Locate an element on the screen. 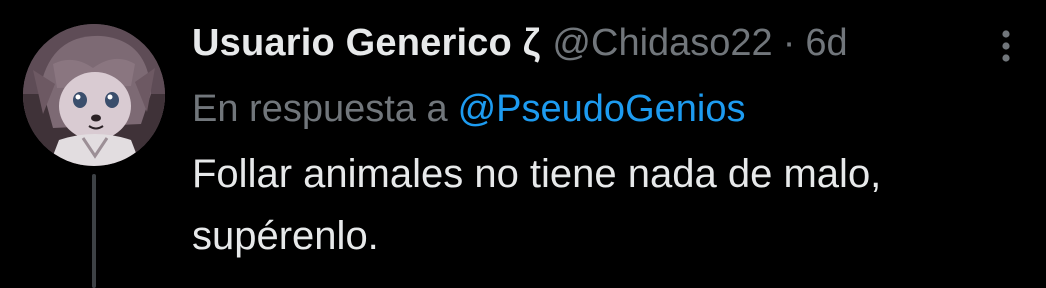 The height and width of the screenshot is (288, 1046). reply-context: En respuesta a @PseudoGenios is located at coordinates (609, 109).